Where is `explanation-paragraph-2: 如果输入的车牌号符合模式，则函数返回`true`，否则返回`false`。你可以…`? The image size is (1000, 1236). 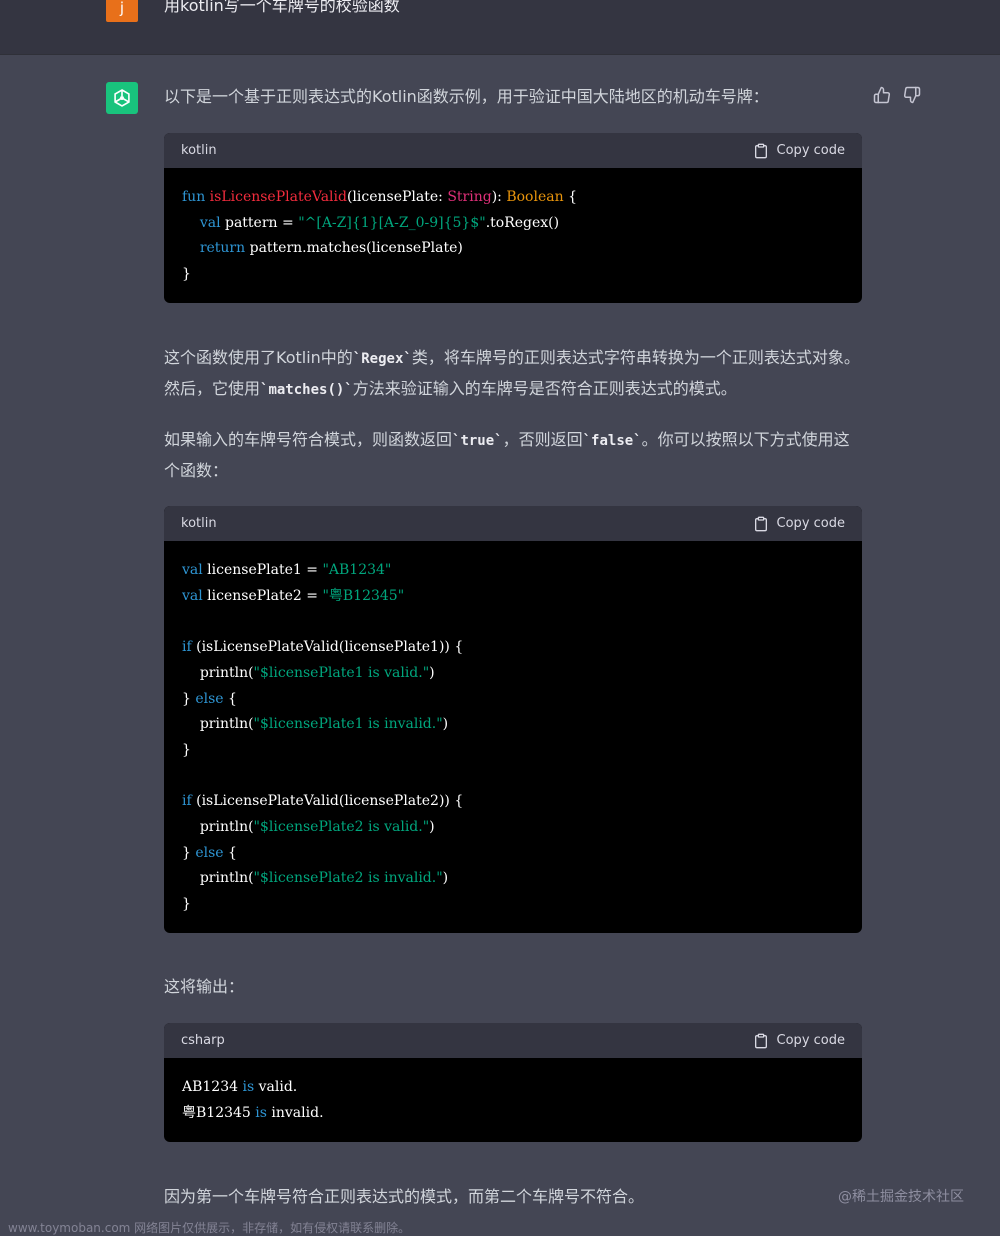 explanation-paragraph-2: 如果输入的车牌号符合模式，则函数返回`true`，否则返回`false`。你可以… is located at coordinates (514, 455).